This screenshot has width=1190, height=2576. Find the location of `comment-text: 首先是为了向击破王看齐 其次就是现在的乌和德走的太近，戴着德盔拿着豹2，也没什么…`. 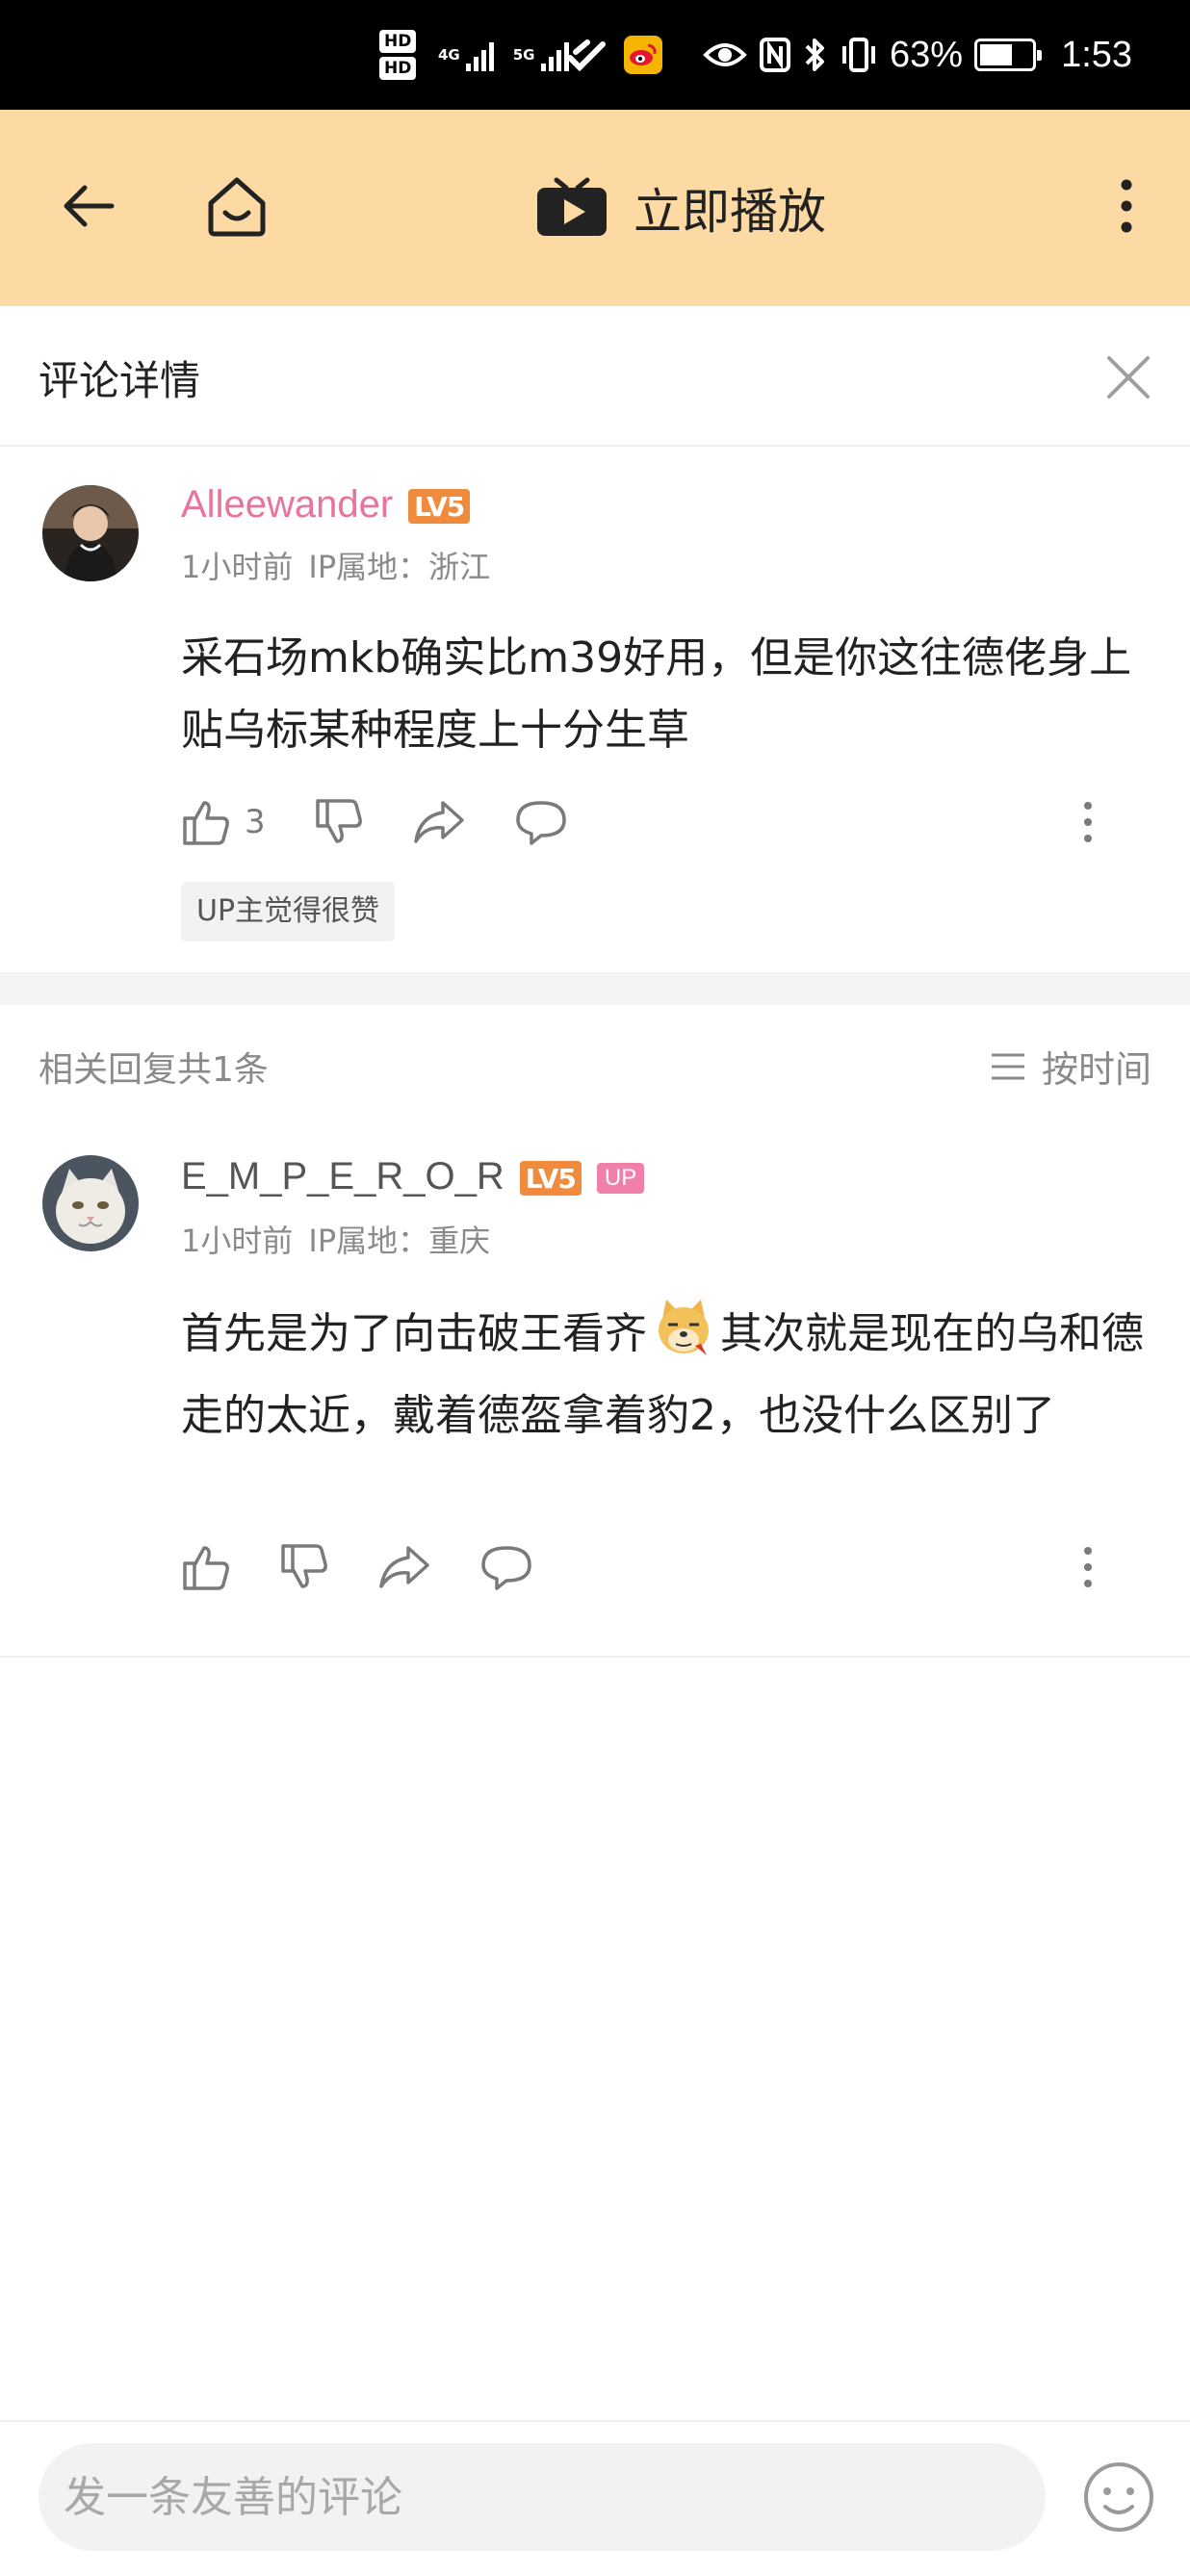

comment-text: 首先是为了向击破王看齐 其次就是现在的乌和德走的太近，戴着德盔拿着豹2，也没什么… is located at coordinates (667, 1375).